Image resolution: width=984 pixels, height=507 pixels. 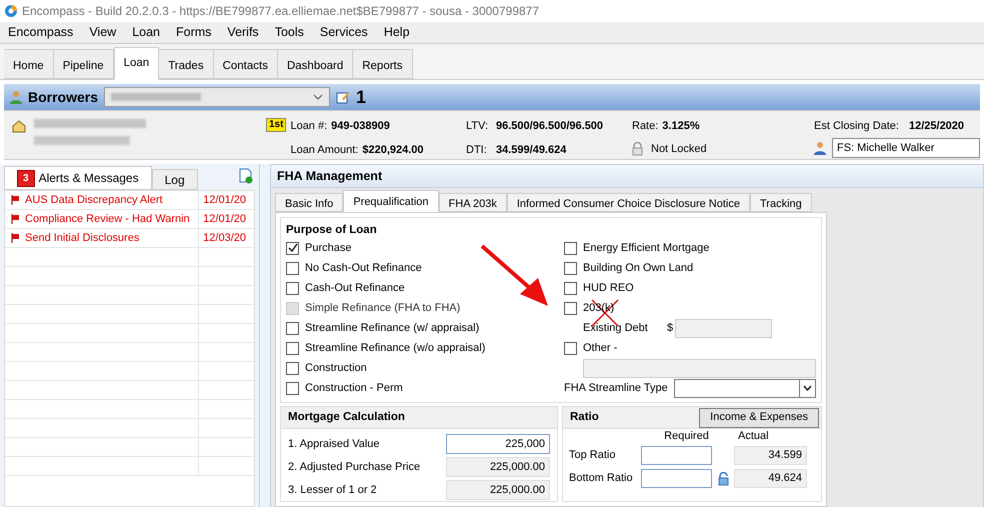 I want to click on tab: Trades, so click(x=186, y=64).